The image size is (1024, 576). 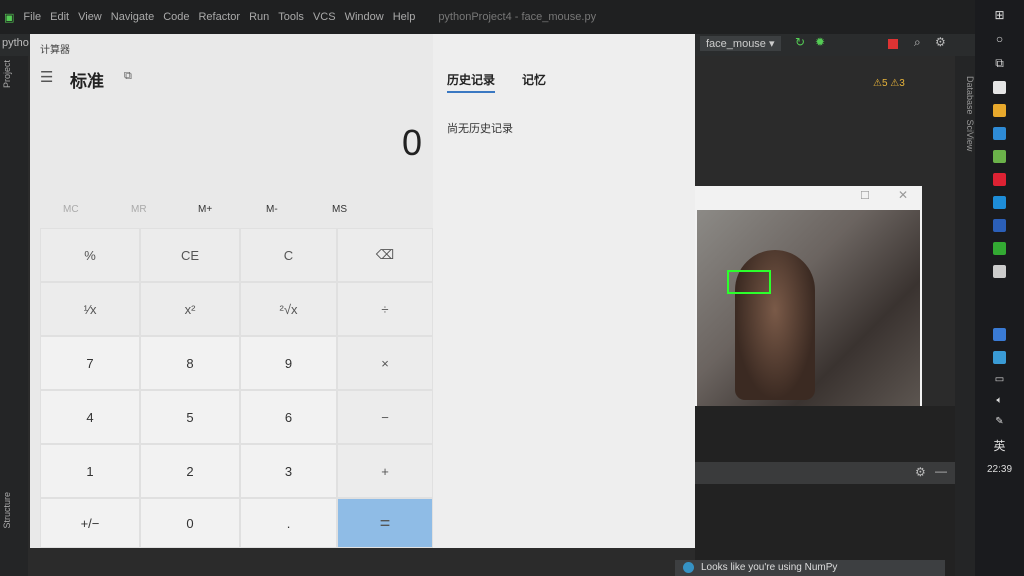 What do you see at coordinates (385, 523) in the screenshot?
I see `equals-button: =` at bounding box center [385, 523].